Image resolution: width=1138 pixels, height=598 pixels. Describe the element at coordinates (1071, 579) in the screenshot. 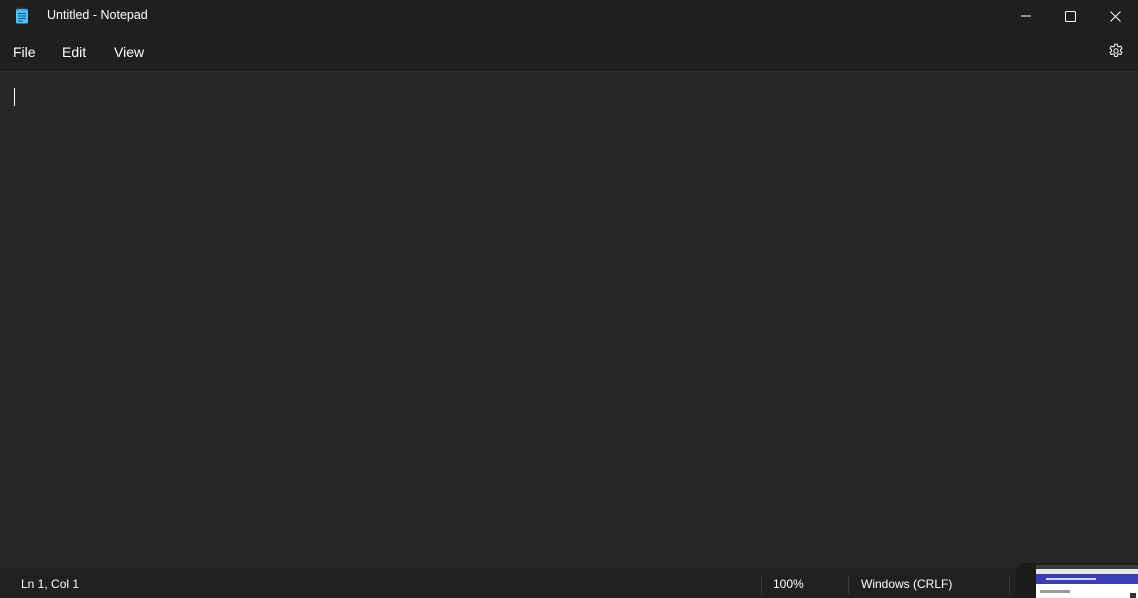

I see `thumbnail-header-text` at that location.